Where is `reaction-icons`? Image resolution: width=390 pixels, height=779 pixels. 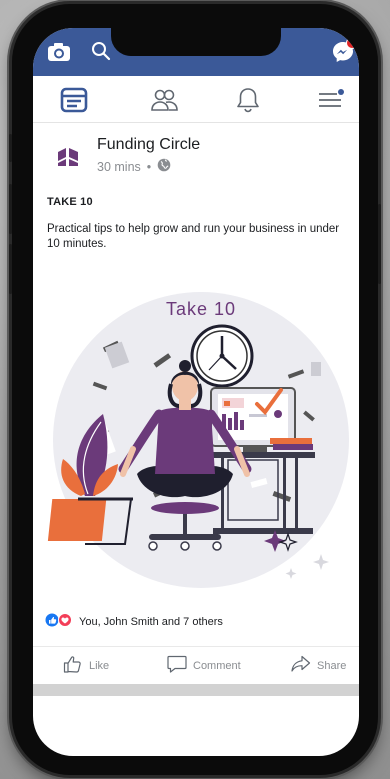 reaction-icons is located at coordinates (59, 621).